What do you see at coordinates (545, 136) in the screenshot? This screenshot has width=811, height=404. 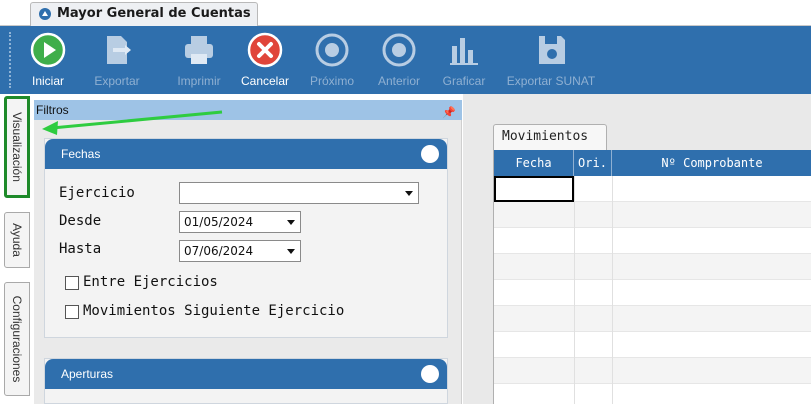 I see `tab-movimientos-label: Movimientos` at bounding box center [545, 136].